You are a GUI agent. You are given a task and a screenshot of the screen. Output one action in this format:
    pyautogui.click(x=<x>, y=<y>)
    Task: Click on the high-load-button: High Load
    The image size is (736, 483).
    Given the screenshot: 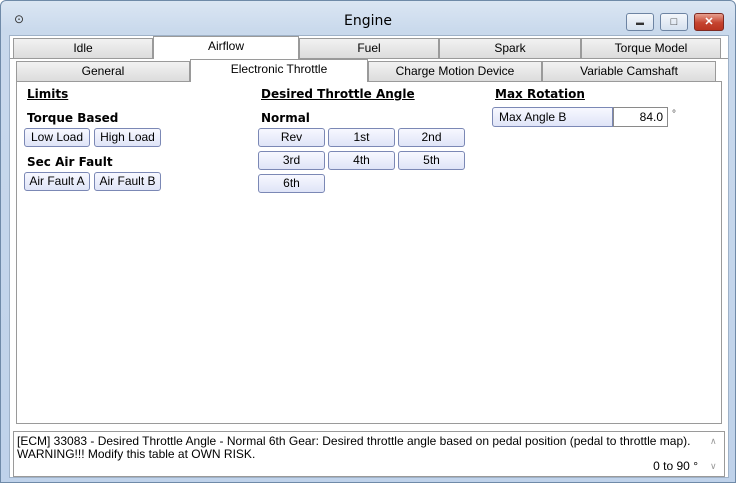 What is the action you would take?
    pyautogui.click(x=127, y=137)
    